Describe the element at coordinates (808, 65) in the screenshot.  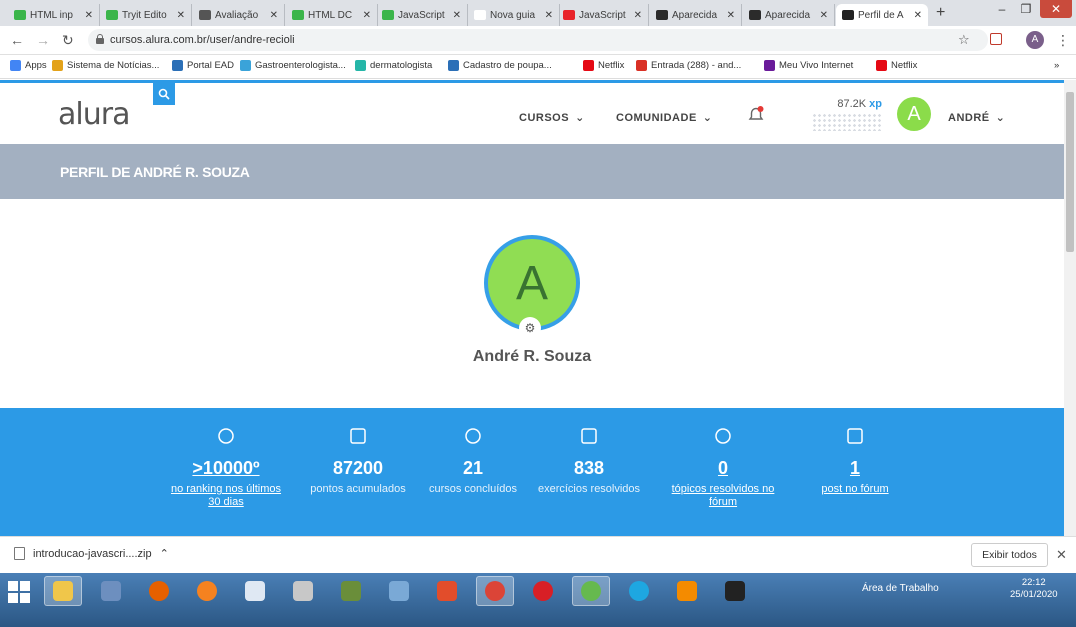
I see `bookmark-item: Meu Vivo Internet` at that location.